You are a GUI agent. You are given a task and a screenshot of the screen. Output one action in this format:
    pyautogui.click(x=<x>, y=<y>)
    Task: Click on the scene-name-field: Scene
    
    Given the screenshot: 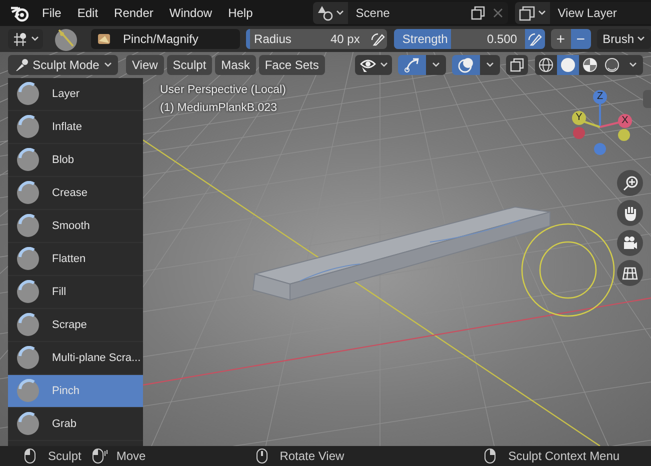 What is the action you would take?
    pyautogui.click(x=408, y=13)
    